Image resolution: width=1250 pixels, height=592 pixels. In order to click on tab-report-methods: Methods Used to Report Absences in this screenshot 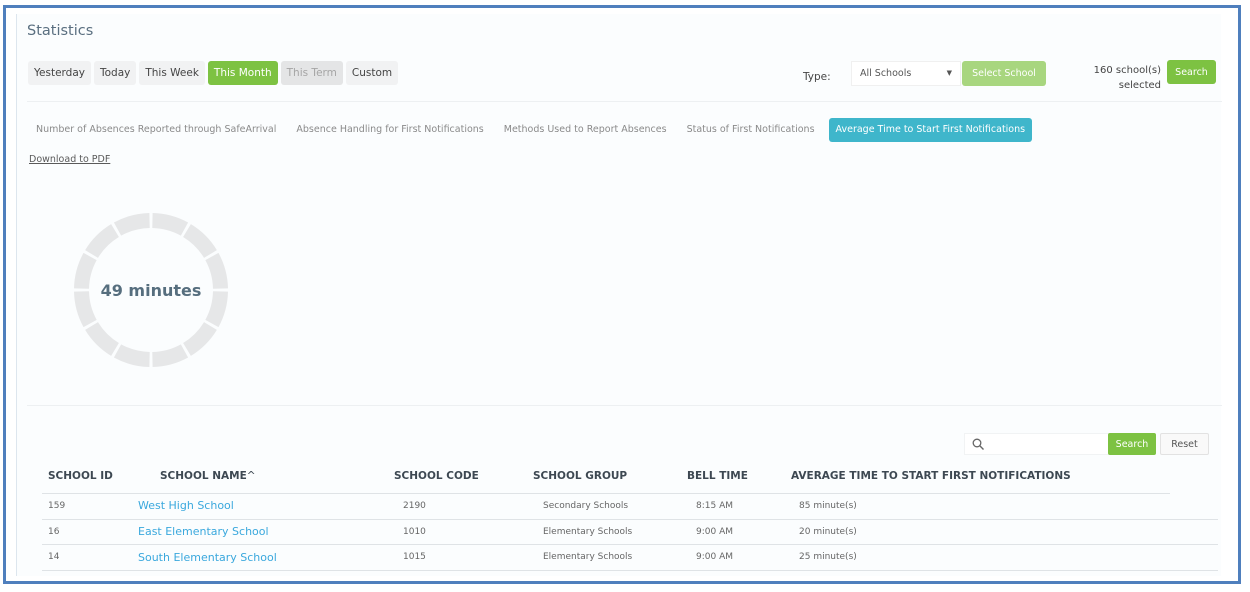, I will do `click(585, 130)`.